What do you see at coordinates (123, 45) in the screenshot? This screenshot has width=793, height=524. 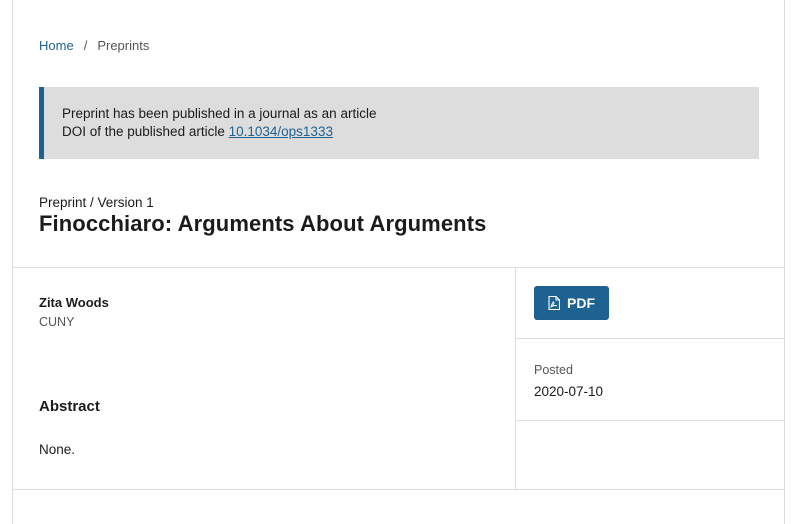 I see `breadcrumb-current: Preprints` at bounding box center [123, 45].